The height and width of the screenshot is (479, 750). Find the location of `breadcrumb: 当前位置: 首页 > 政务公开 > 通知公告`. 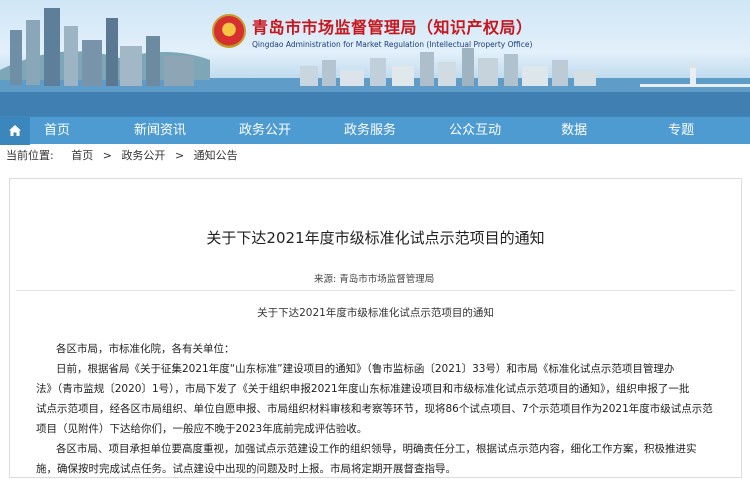

breadcrumb: 当前位置: 首页 > 政务公开 > 通知公告 is located at coordinates (375, 156).